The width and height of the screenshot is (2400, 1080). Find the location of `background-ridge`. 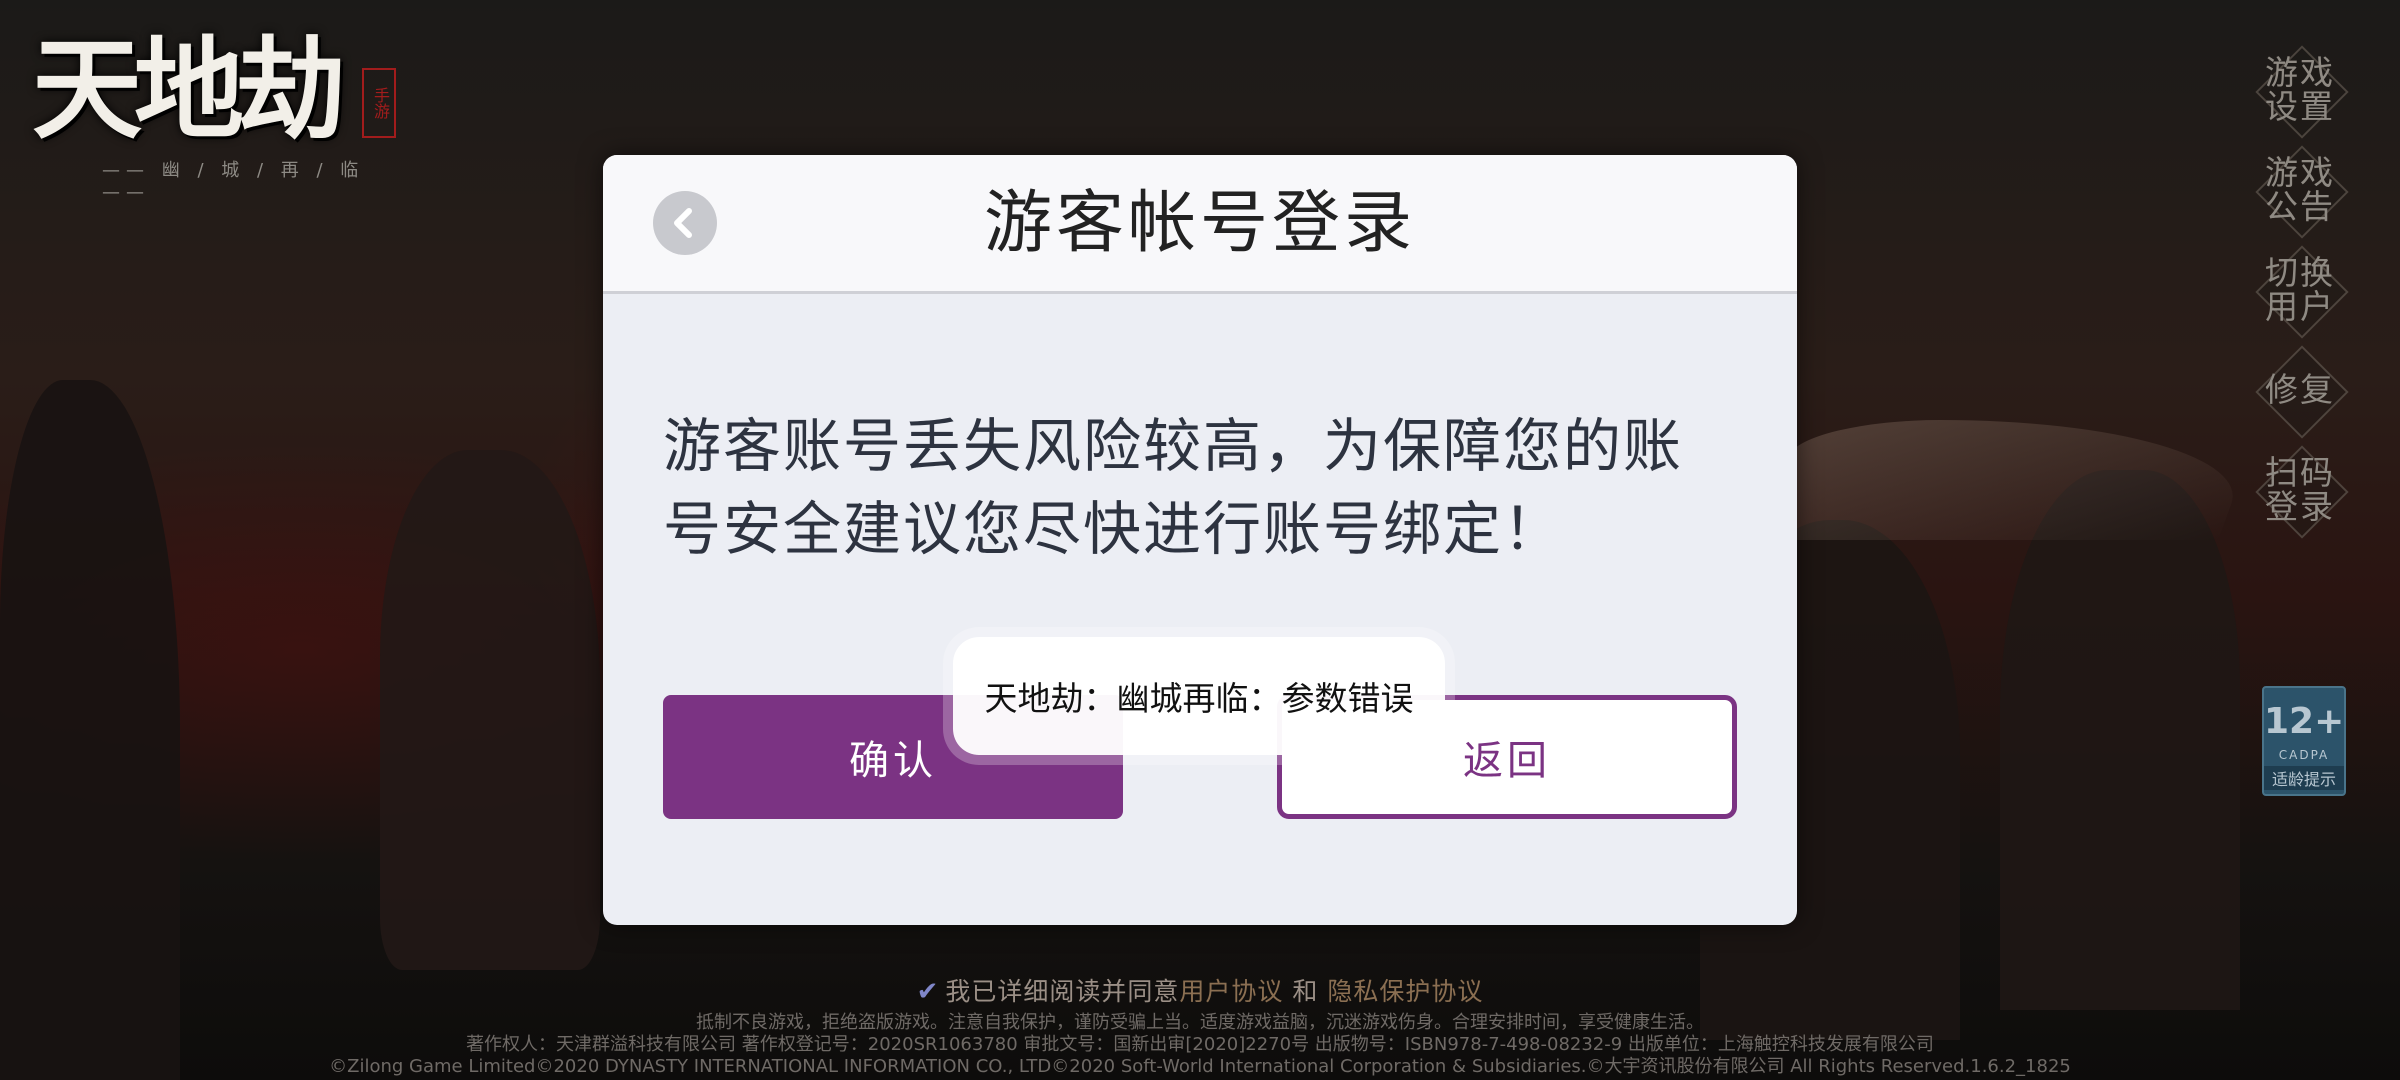

background-ridge is located at coordinates (2010, 480).